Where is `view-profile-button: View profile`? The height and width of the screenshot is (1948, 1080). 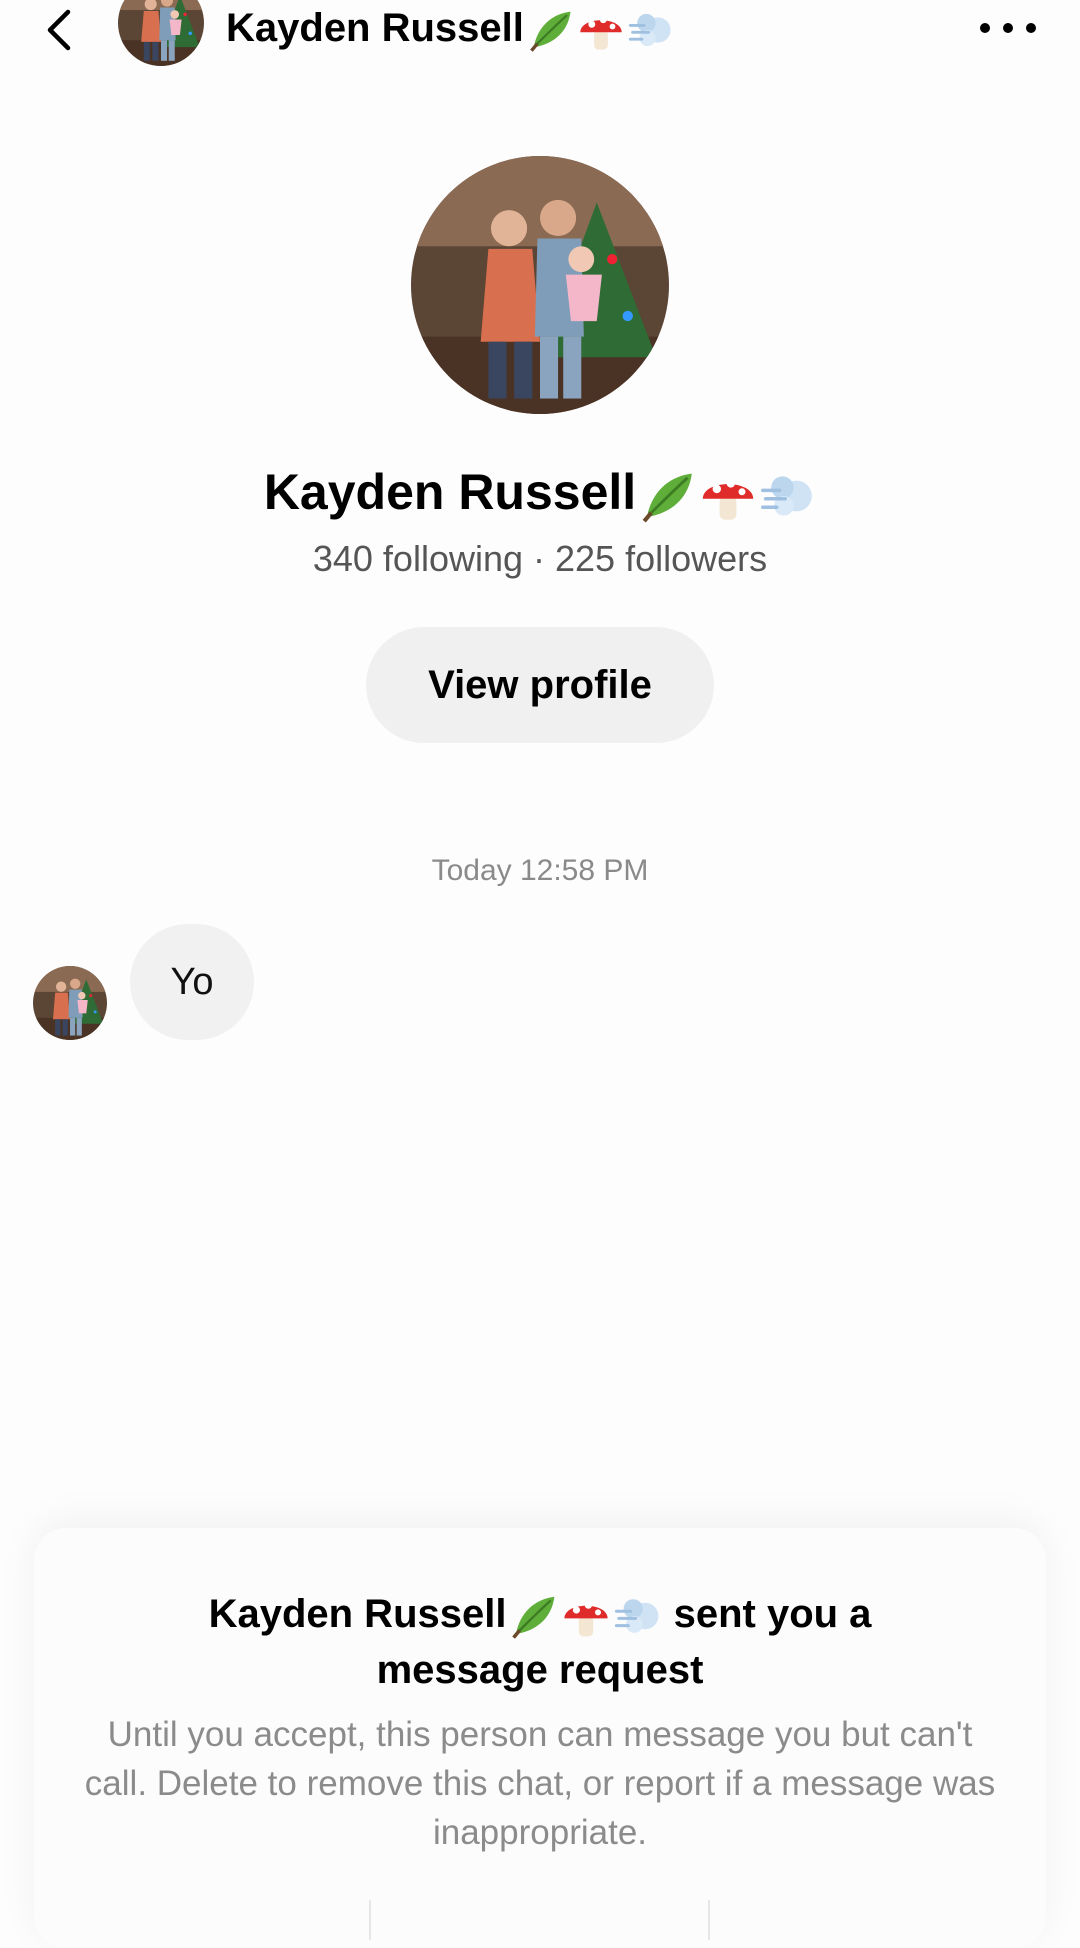
view-profile-button: View profile is located at coordinates (540, 685).